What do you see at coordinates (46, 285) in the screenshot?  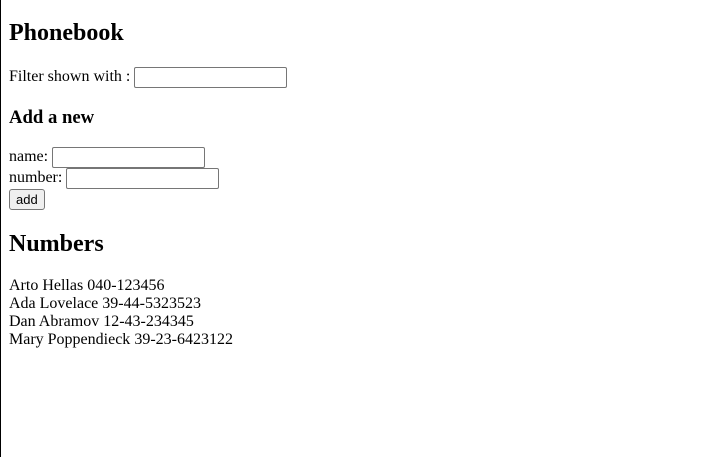 I see `entry-name: Arto Hellas` at bounding box center [46, 285].